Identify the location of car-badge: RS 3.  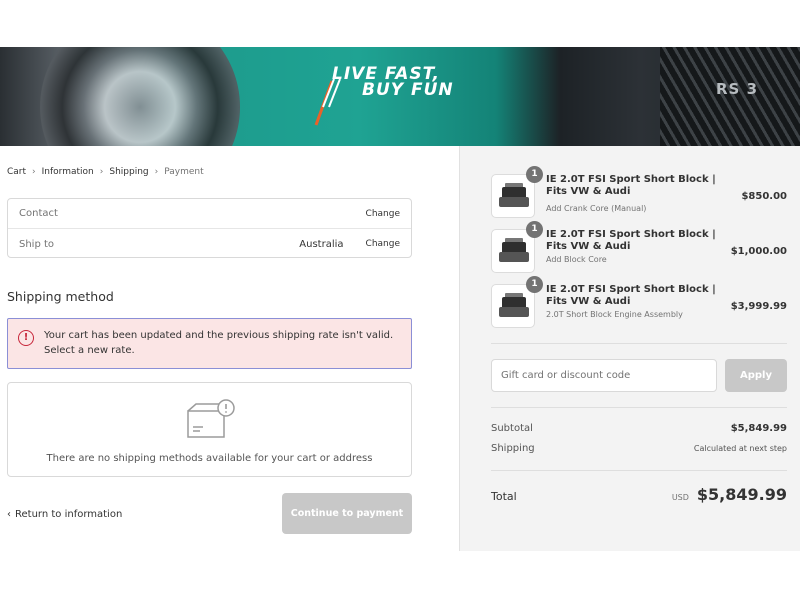
(737, 89).